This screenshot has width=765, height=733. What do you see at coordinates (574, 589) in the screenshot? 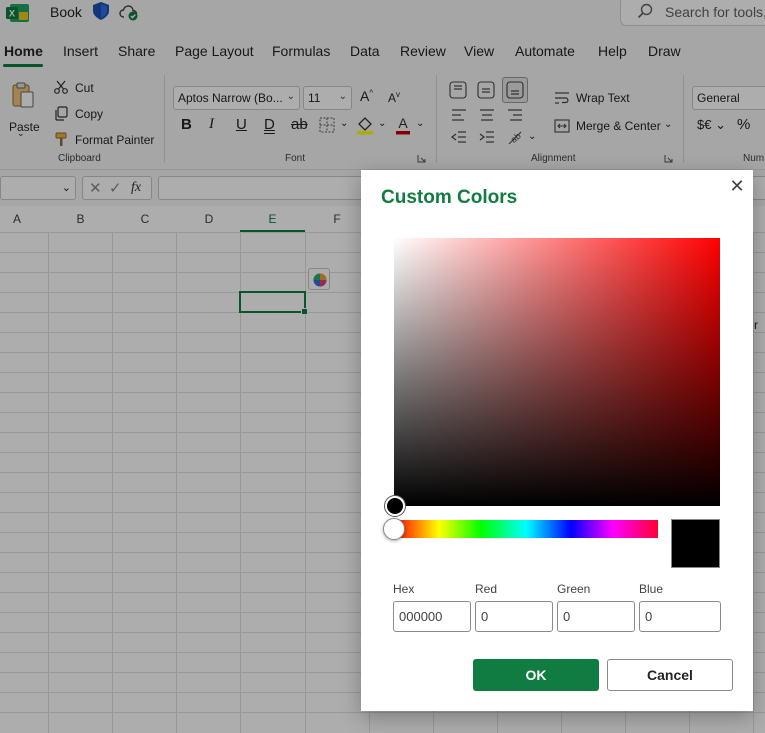
I see `green-label: Green` at bounding box center [574, 589].